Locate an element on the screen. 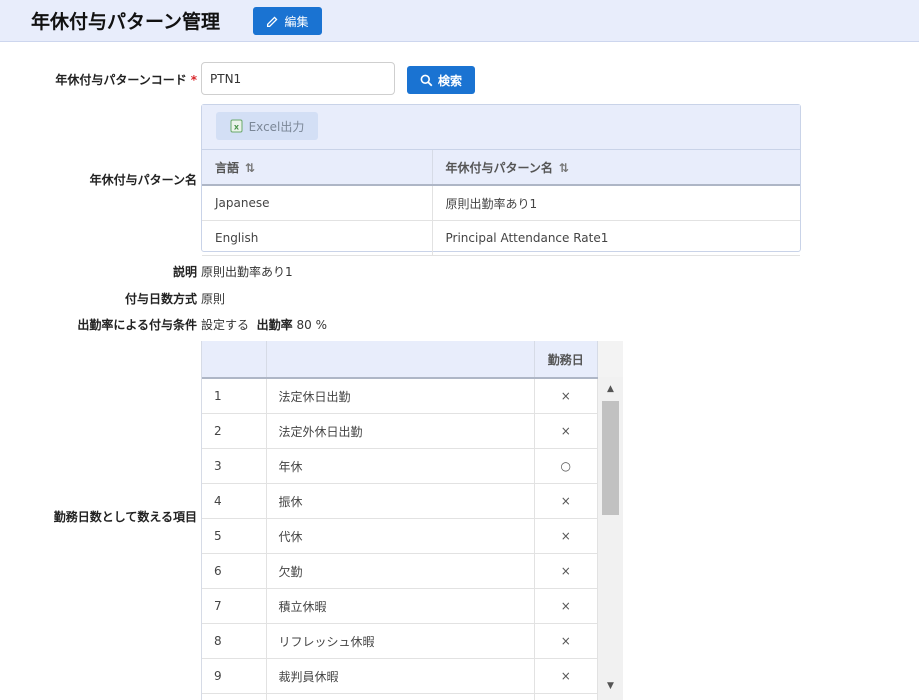 The image size is (919, 700). cell-item-name: 法定休日出勤 is located at coordinates (400, 396).